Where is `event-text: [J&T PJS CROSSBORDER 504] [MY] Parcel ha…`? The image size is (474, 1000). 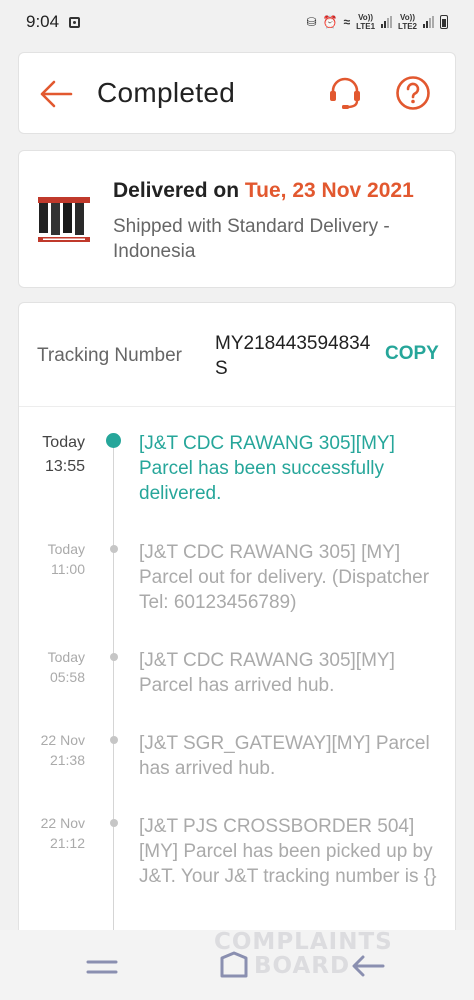 event-text: [J&T PJS CROSSBORDER 504] [MY] Parcel ha… is located at coordinates (288, 851).